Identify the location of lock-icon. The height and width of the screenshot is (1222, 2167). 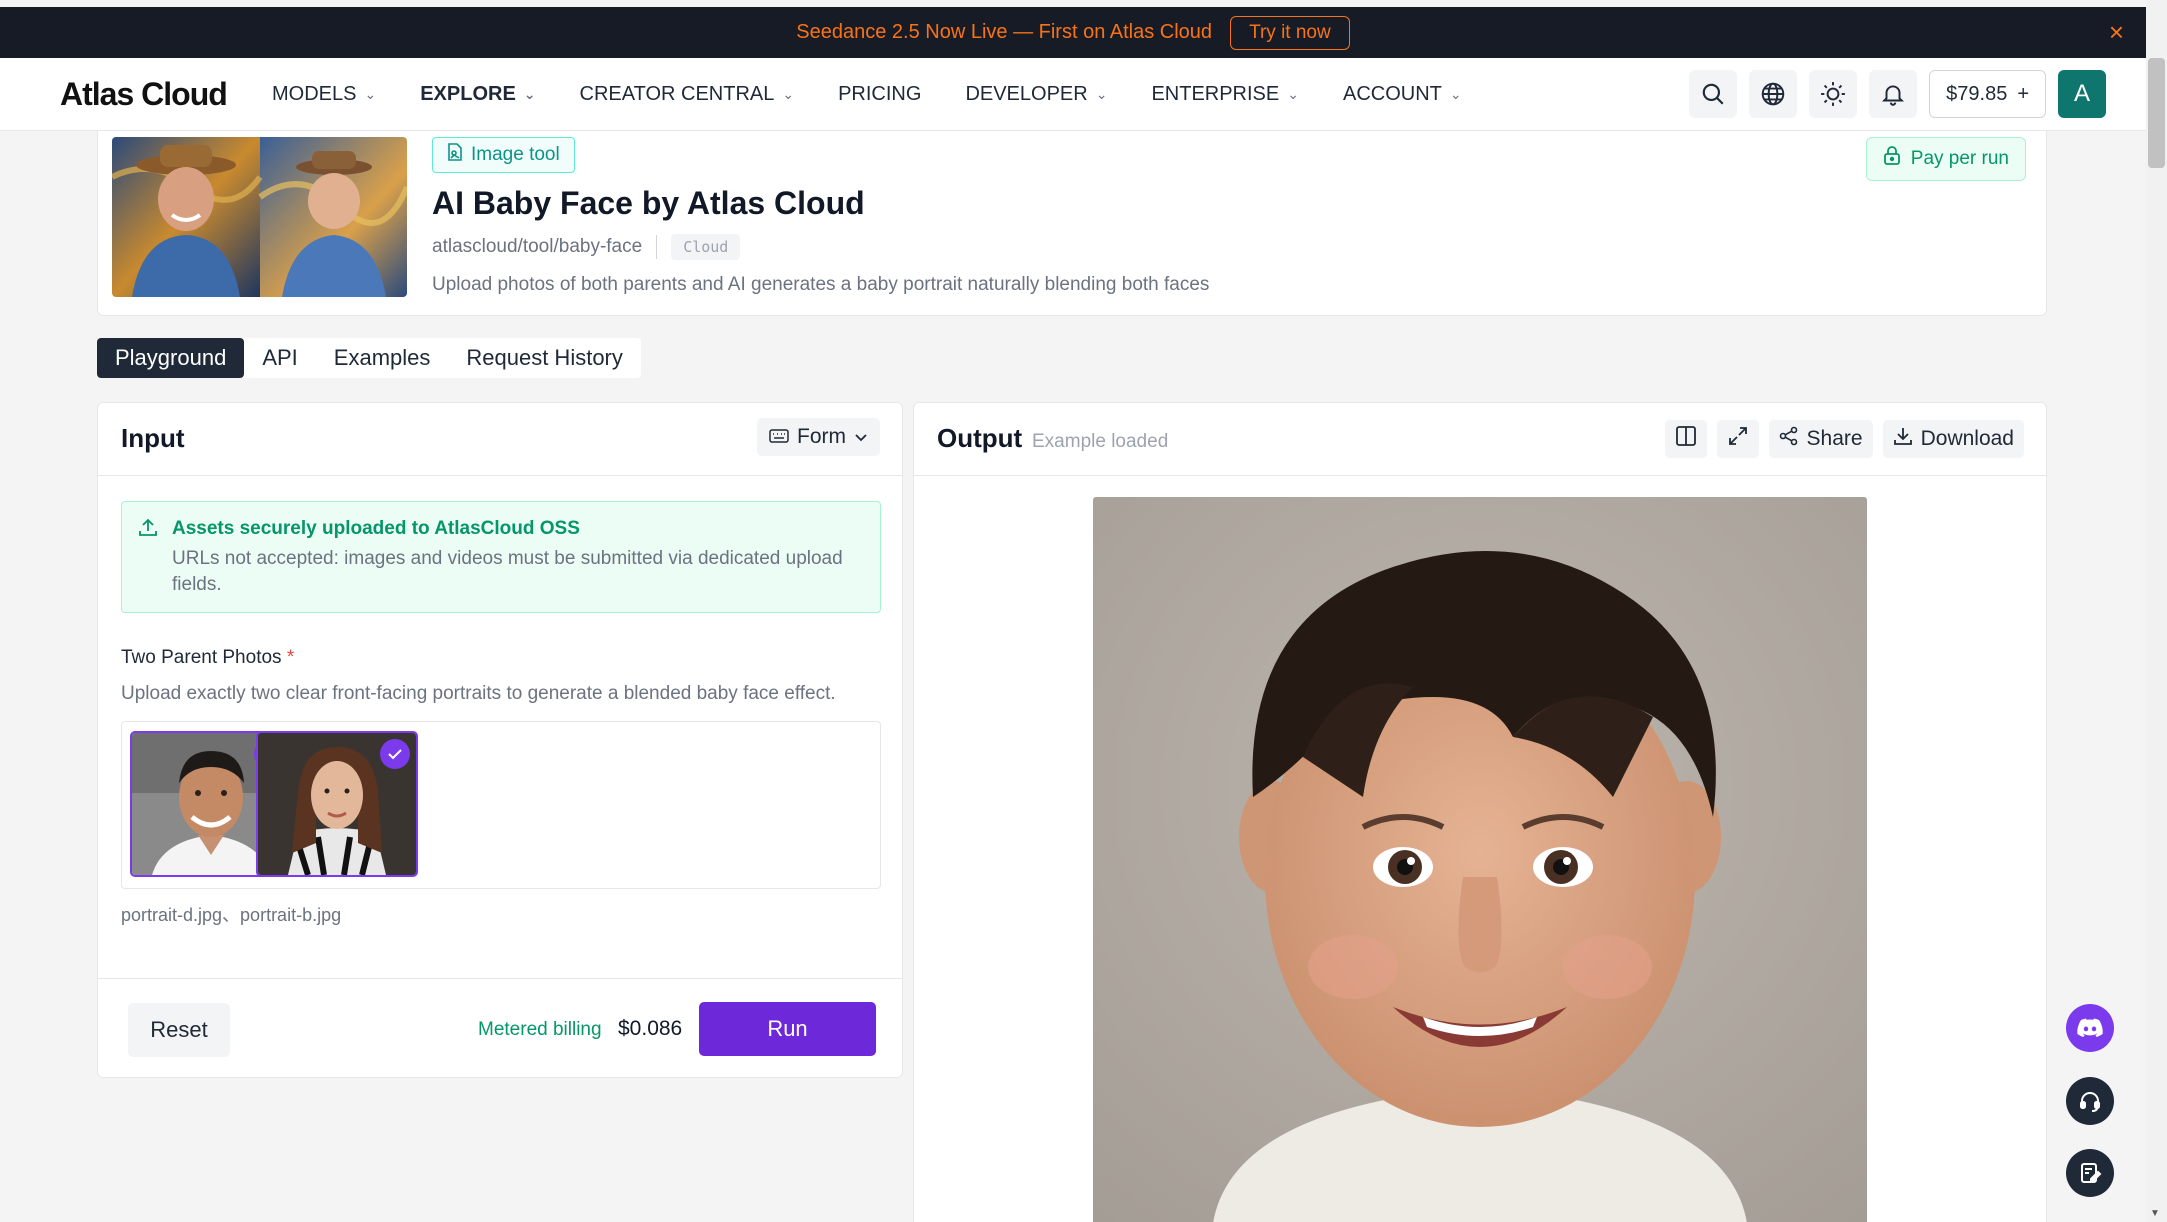
(1892, 159).